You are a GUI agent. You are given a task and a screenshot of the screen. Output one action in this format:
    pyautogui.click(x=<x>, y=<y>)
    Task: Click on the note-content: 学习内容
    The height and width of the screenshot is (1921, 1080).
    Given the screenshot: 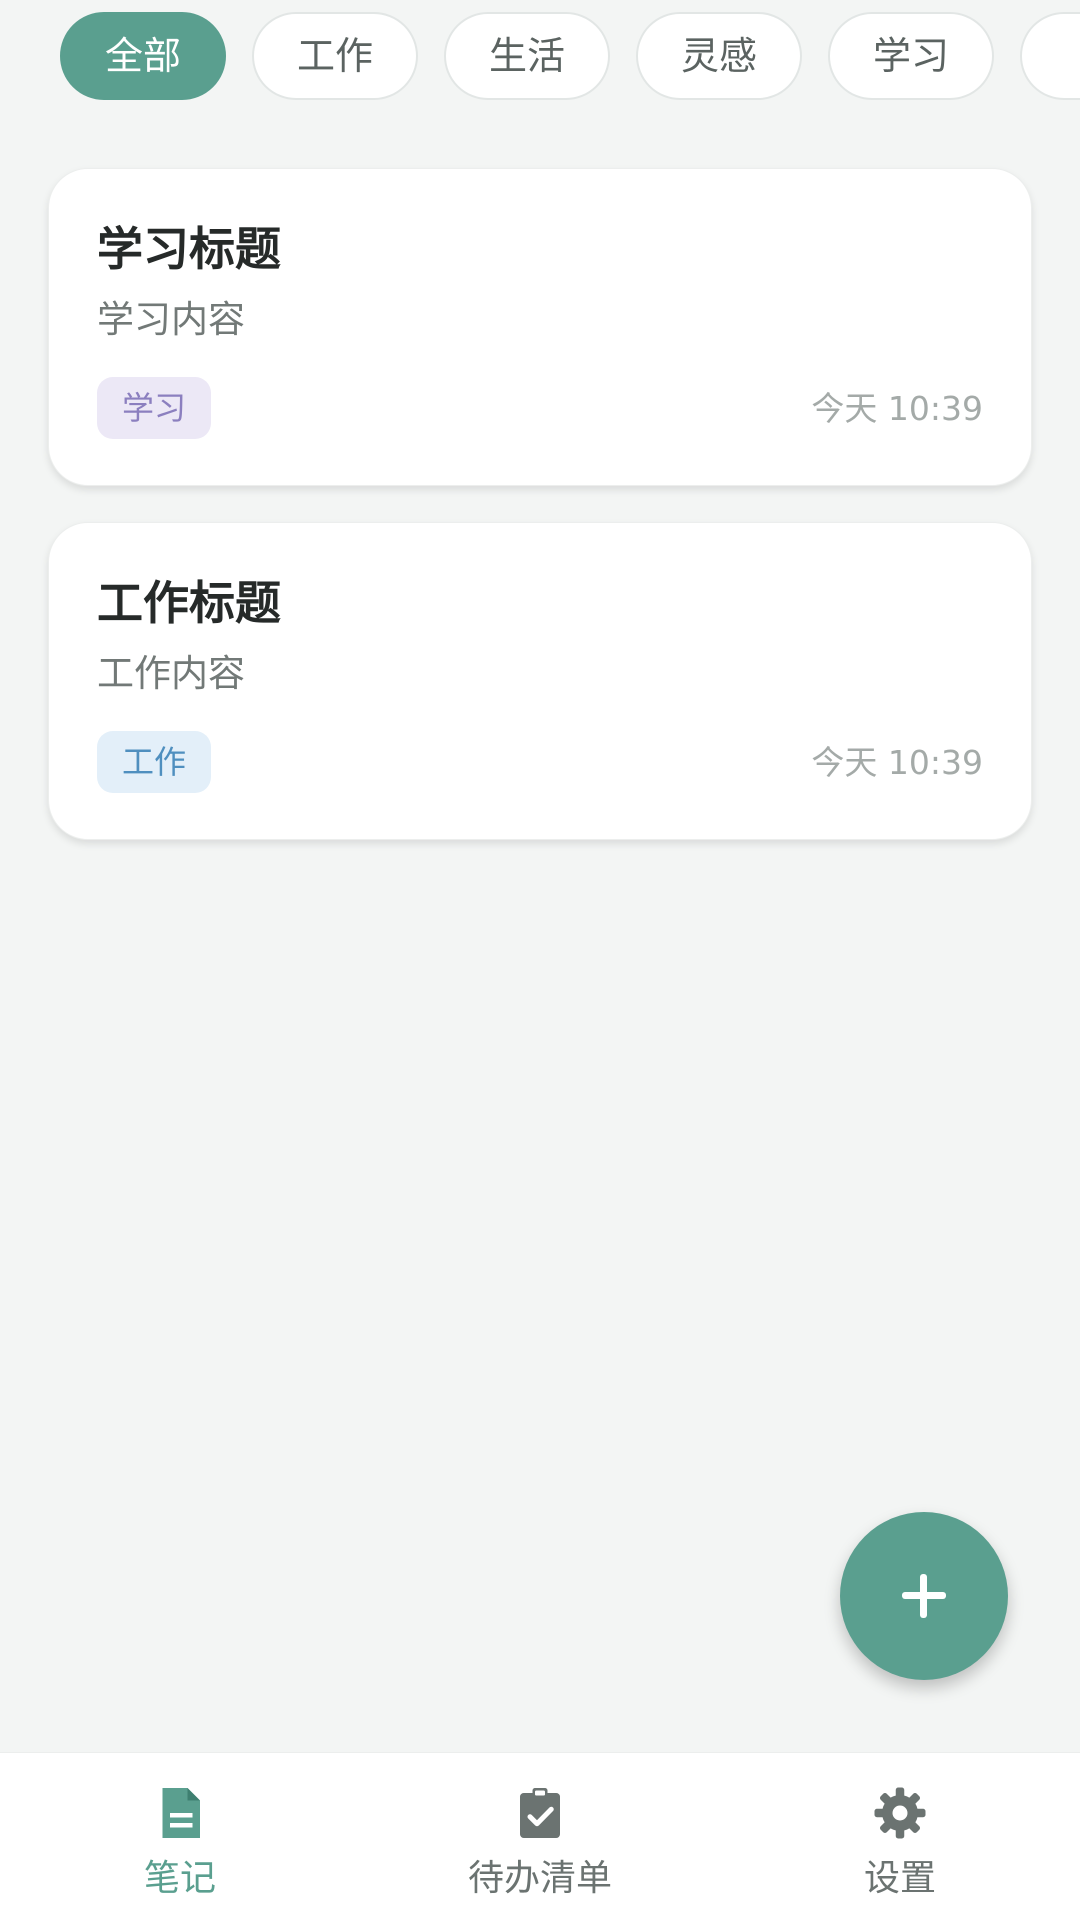 What is the action you would take?
    pyautogui.click(x=171, y=319)
    